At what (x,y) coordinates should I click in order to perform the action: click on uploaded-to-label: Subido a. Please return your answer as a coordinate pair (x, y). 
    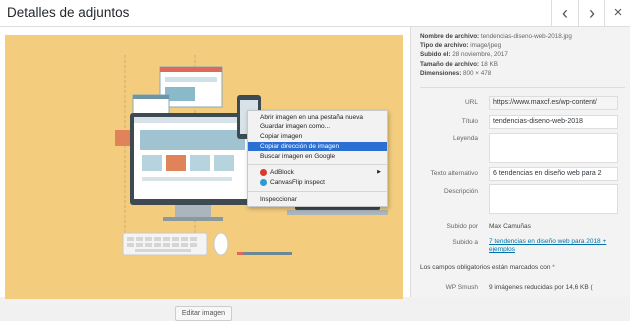
    Looking at the image, I should click on (465, 242).